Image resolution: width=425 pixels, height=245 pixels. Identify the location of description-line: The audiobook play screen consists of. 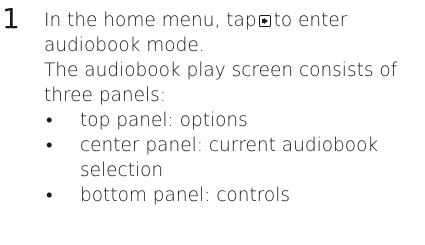
(221, 70).